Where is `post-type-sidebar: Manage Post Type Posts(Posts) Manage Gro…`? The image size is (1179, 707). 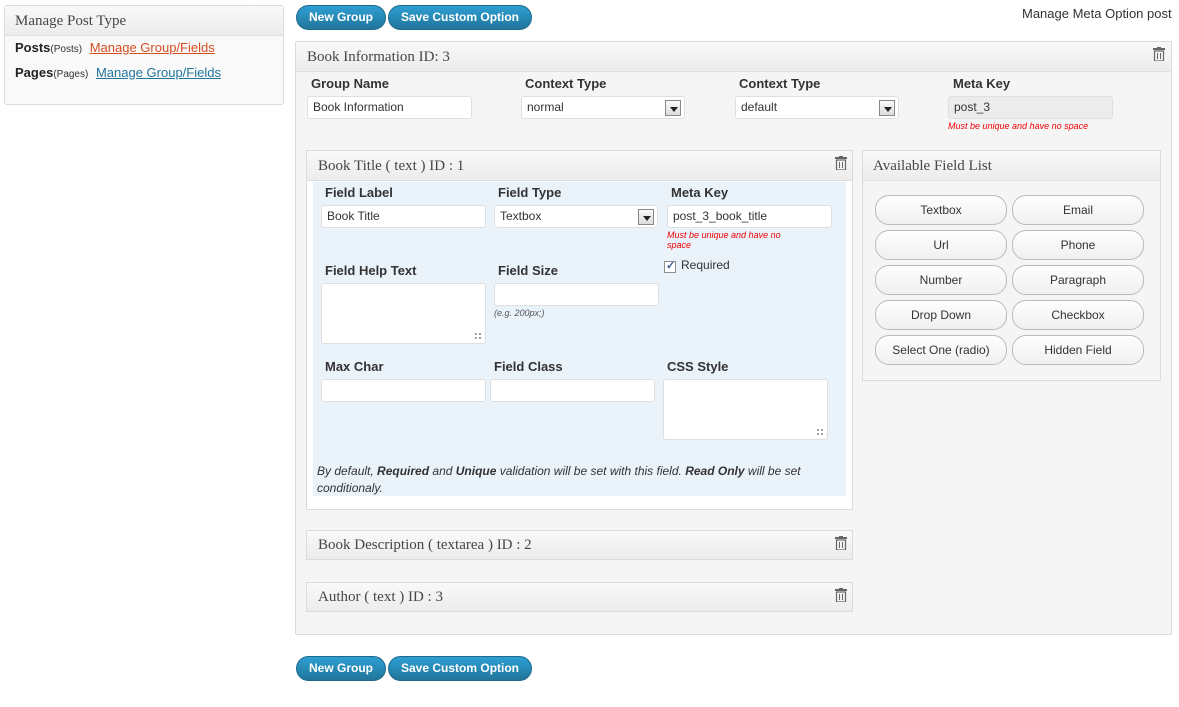
post-type-sidebar: Manage Post Type Posts(Posts) Manage Gro… is located at coordinates (144, 55).